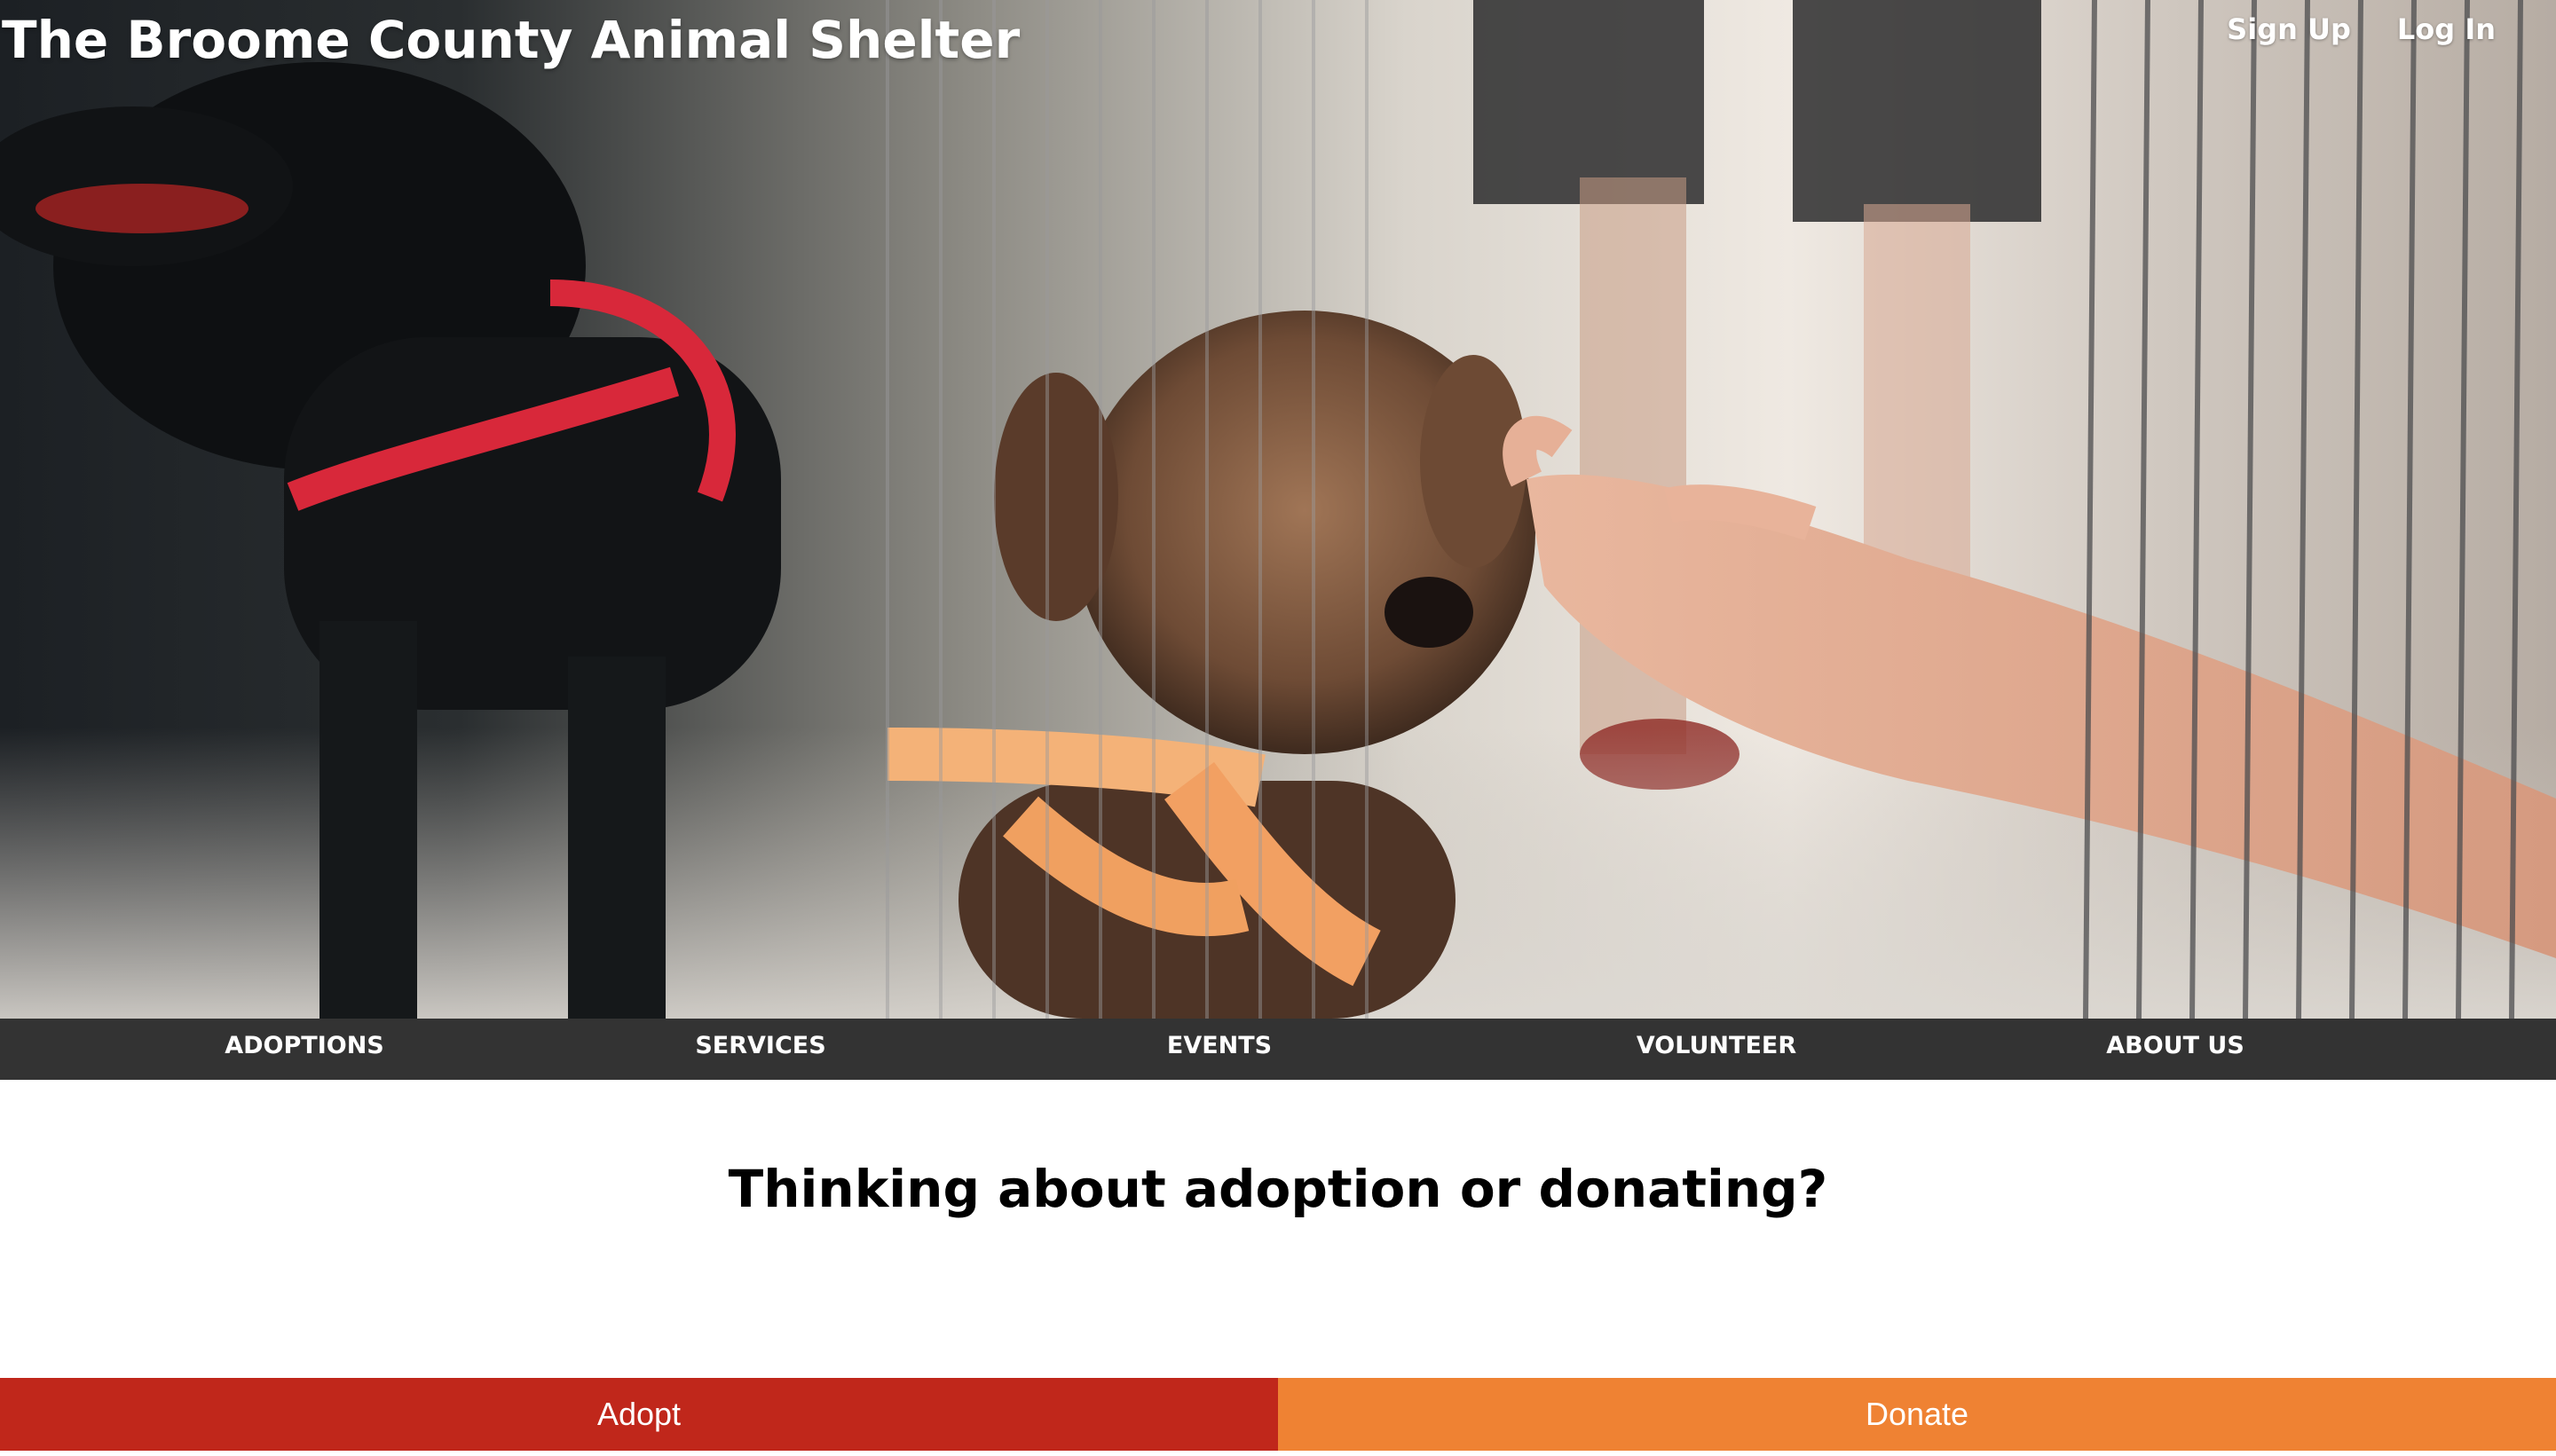  Describe the element at coordinates (511, 40) in the screenshot. I see `site-title: The Broome County Animal Shelter` at that location.